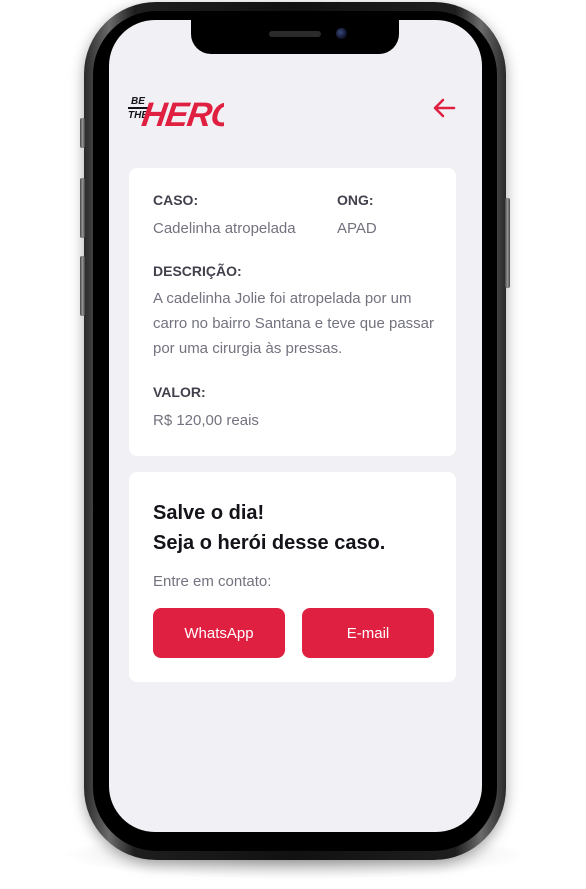 Image resolution: width=586 pixels, height=889 pixels. What do you see at coordinates (224, 228) in the screenshot?
I see `case-value: Cadelinha atropelada` at bounding box center [224, 228].